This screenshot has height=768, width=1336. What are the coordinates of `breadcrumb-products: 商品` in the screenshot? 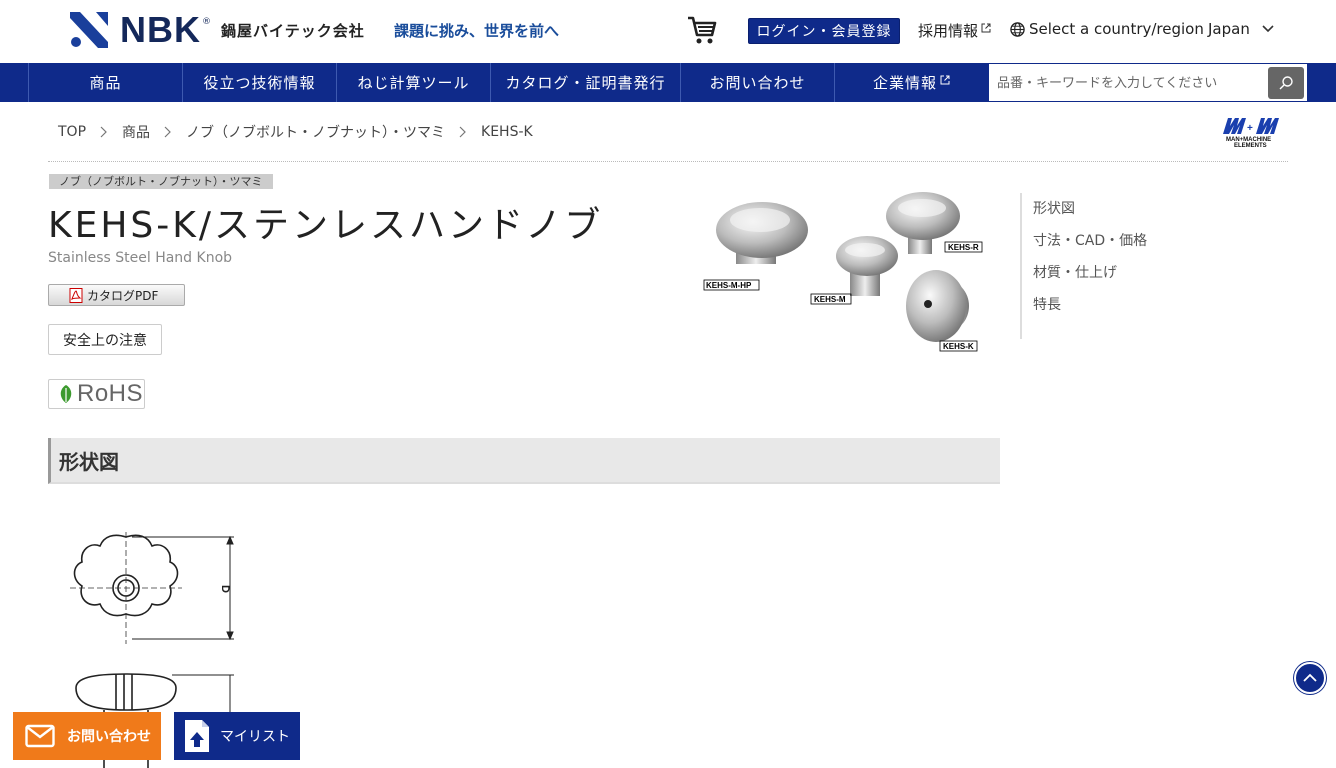 It's located at (136, 132).